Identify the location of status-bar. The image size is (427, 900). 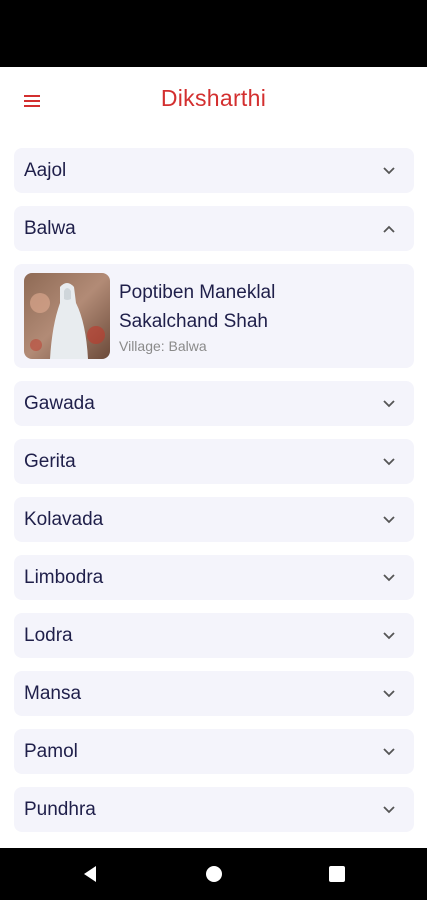
(213, 33).